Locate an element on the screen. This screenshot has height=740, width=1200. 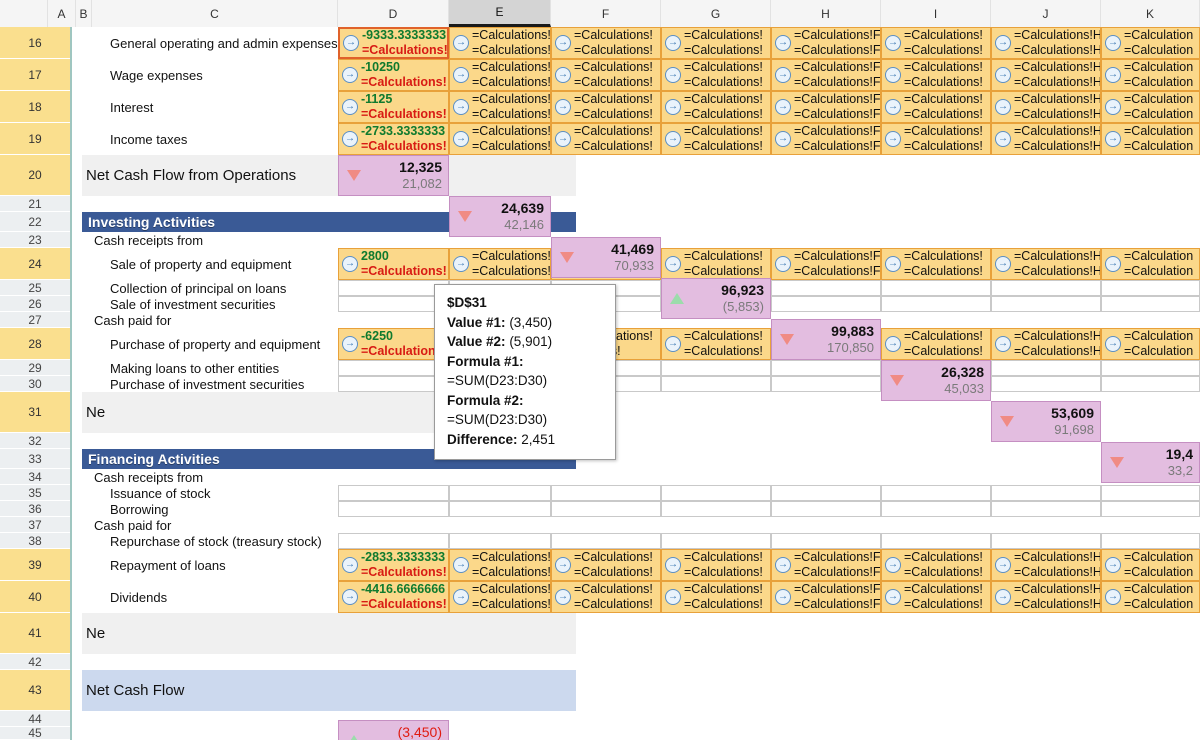
formula-cell-J40: →=Calculations!H2=Calculations!H42 is located at coordinates (1046, 597).